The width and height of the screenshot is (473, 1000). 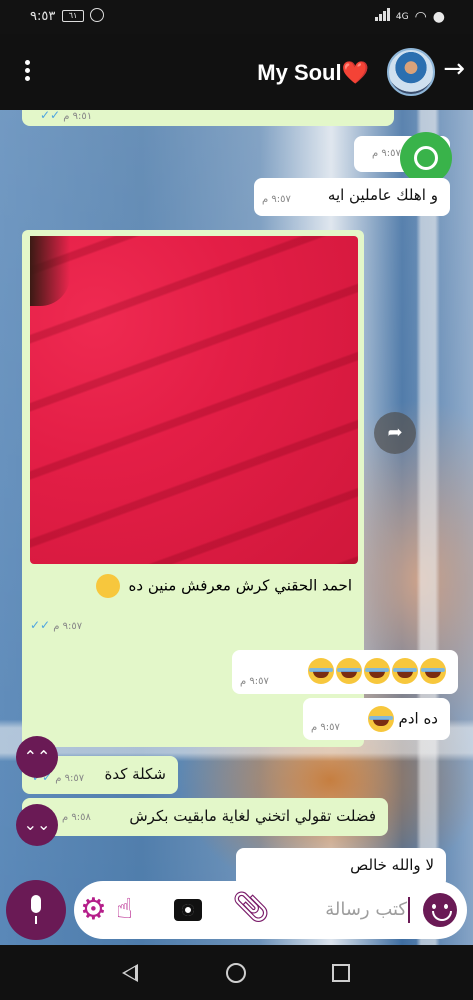 What do you see at coordinates (382, 16) in the screenshot?
I see `signal-icon` at bounding box center [382, 16].